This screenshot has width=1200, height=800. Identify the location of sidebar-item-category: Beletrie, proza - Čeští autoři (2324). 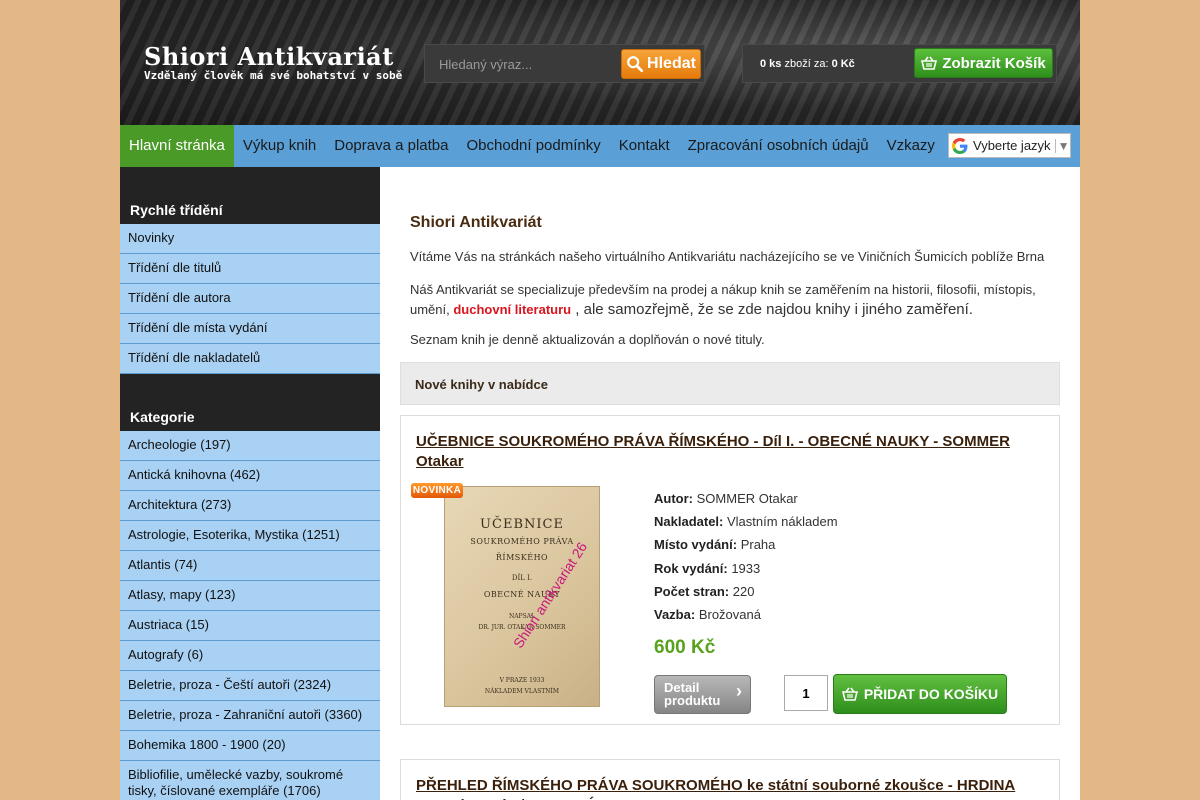
(250, 686).